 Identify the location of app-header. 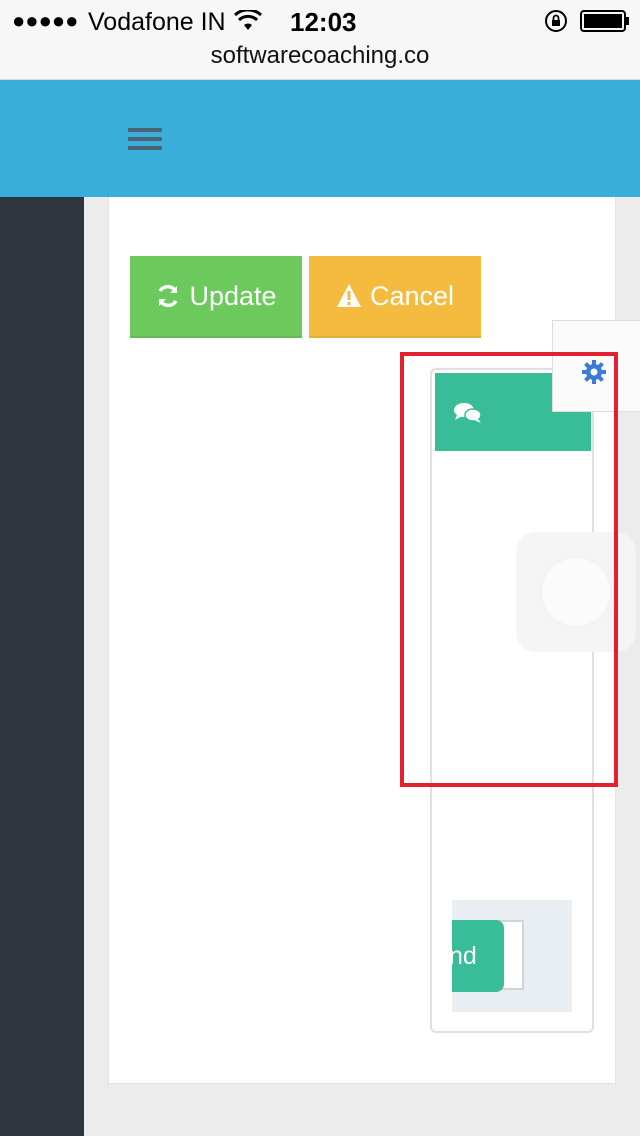
(320, 138).